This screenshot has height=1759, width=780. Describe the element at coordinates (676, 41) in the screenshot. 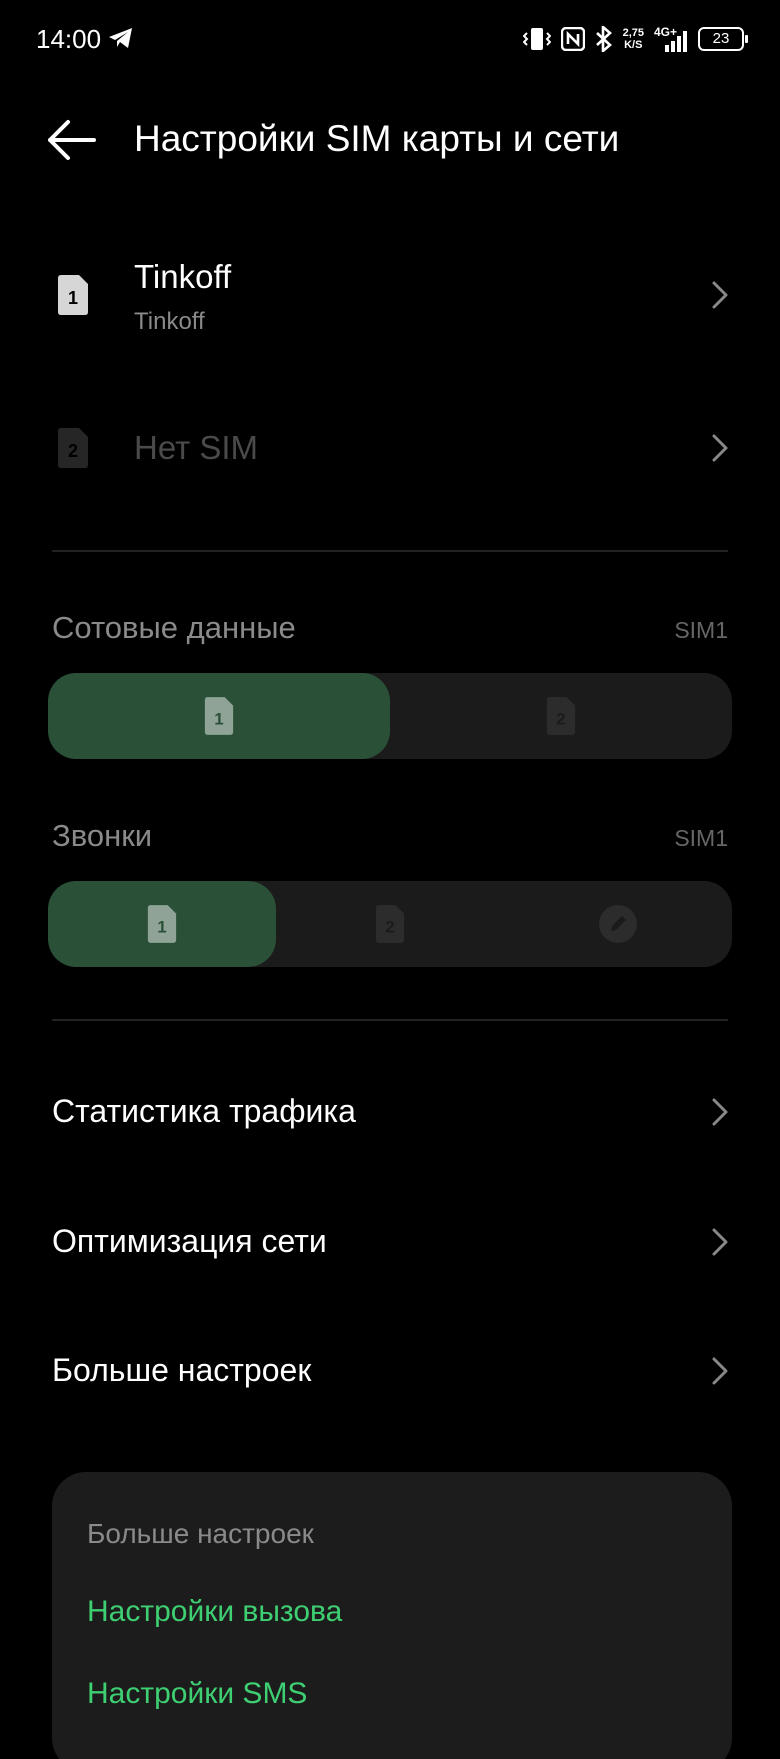

I see `signal-icon` at that location.